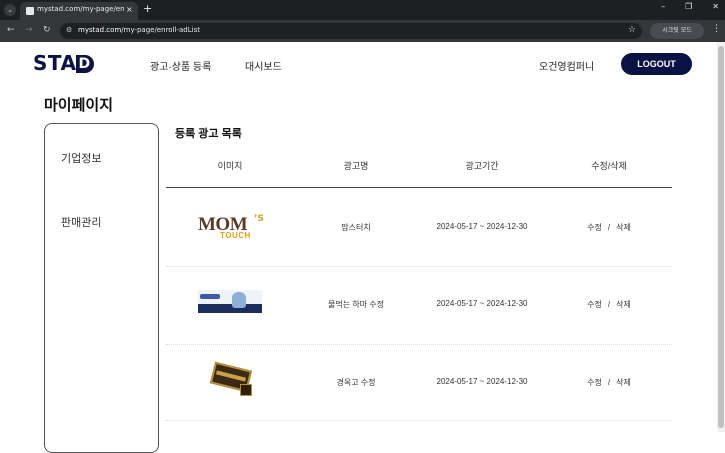 This screenshot has height=453, width=725. I want to click on forward-arrow-icon: →, so click(29, 30).